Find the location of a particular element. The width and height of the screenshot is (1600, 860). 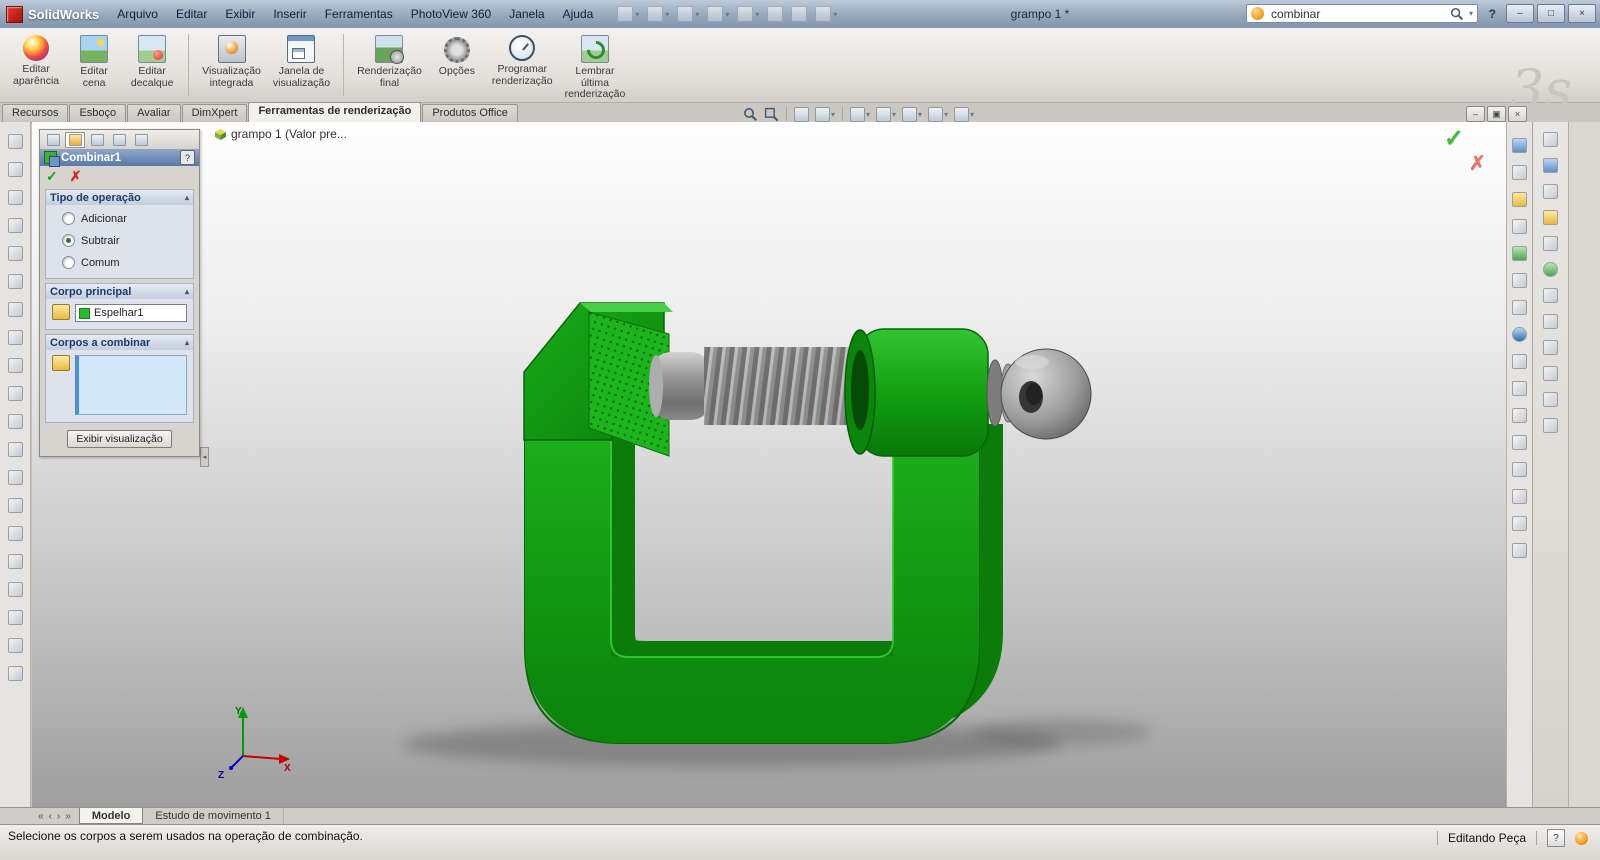

tab-modelo: Modelo is located at coordinates (111, 816).